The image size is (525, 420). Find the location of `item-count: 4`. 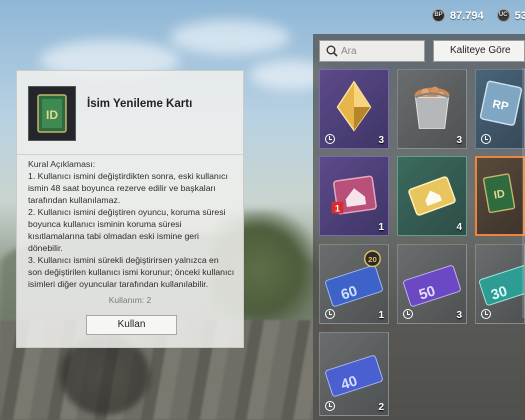

item-count: 4 is located at coordinates (459, 227).